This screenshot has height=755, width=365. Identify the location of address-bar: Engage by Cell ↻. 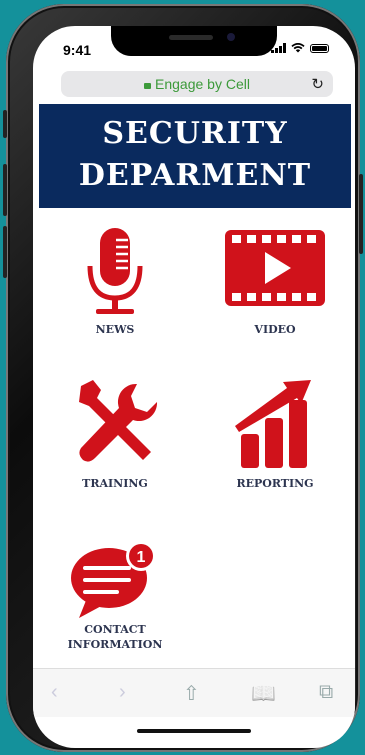
(197, 84).